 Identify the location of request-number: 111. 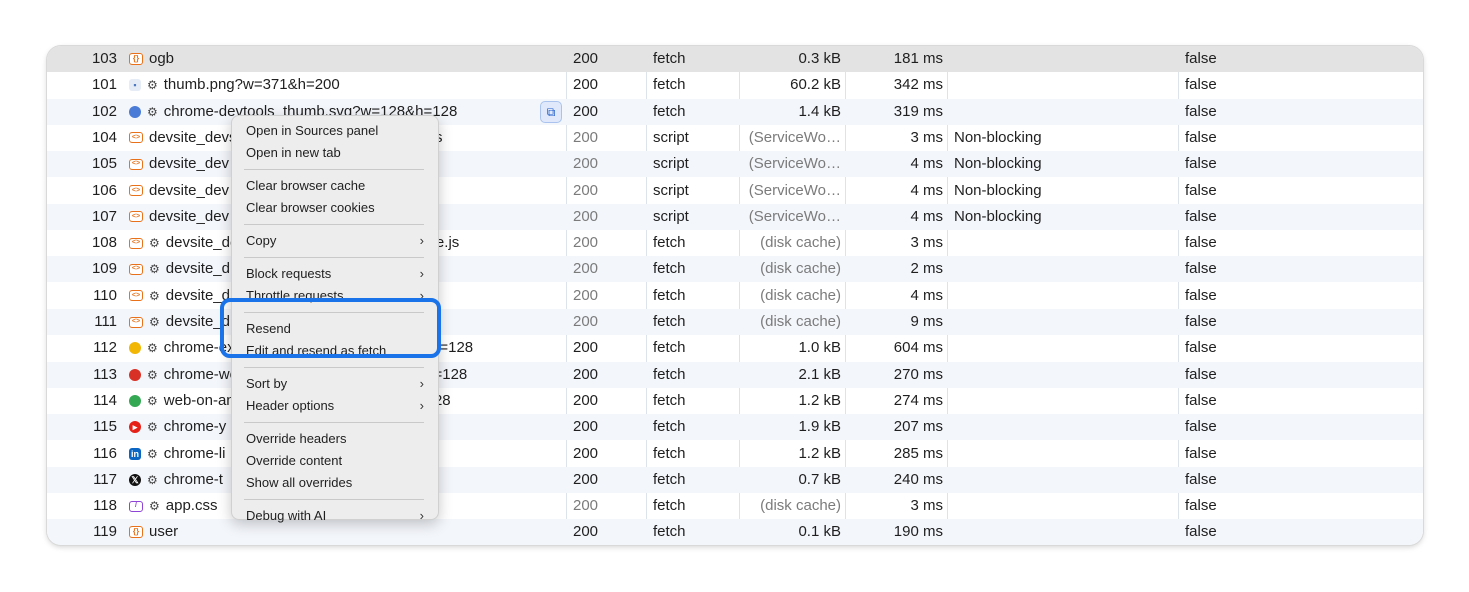
(105, 321).